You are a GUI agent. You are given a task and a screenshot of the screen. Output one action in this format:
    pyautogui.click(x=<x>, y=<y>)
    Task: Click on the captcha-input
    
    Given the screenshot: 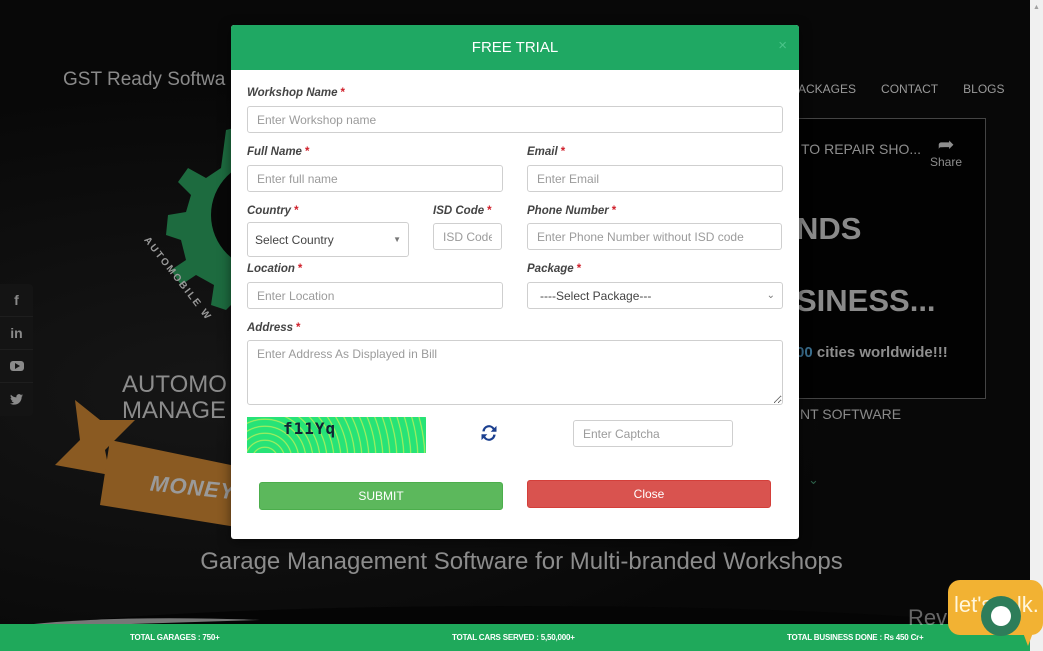 What is the action you would take?
    pyautogui.click(x=653, y=433)
    